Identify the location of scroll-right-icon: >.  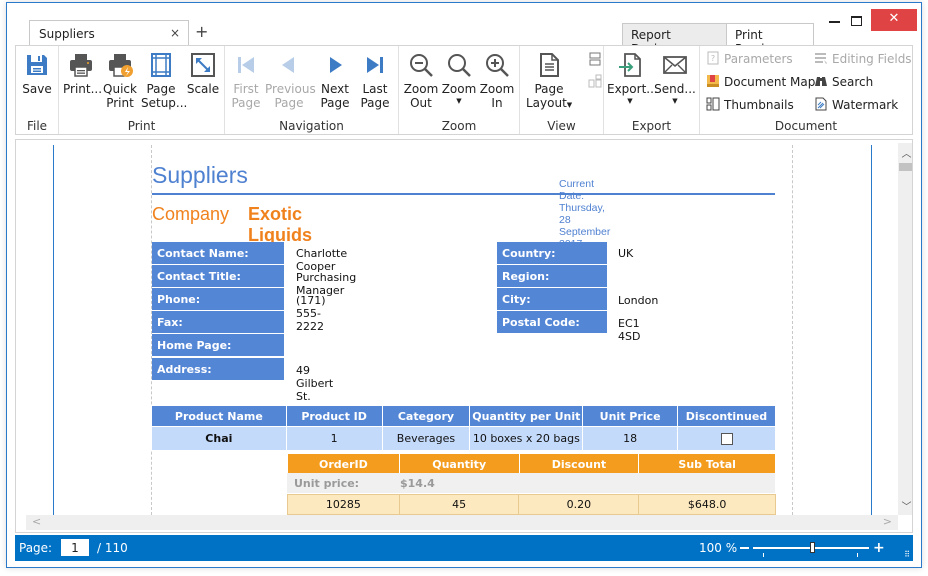
(887, 521).